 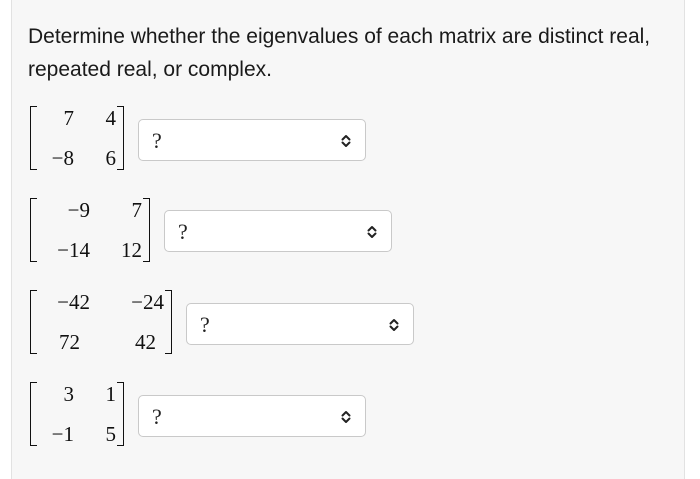 What do you see at coordinates (73, 250) in the screenshot?
I see `matrix-cell: −14` at bounding box center [73, 250].